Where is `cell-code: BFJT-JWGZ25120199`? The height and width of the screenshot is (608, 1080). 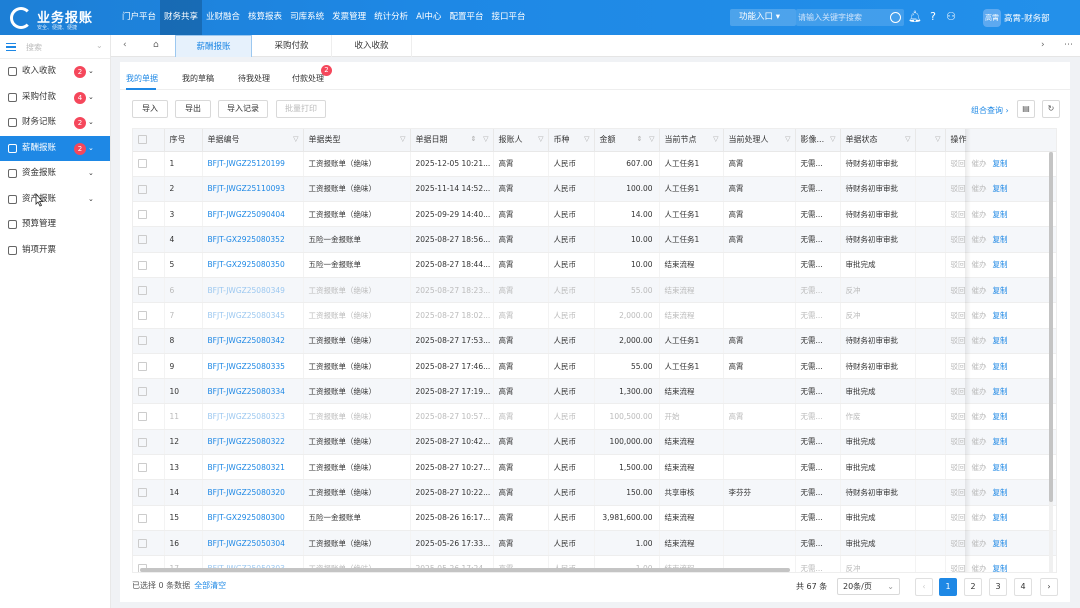
cell-code: BFJT-JWGZ25120199 is located at coordinates (253, 164).